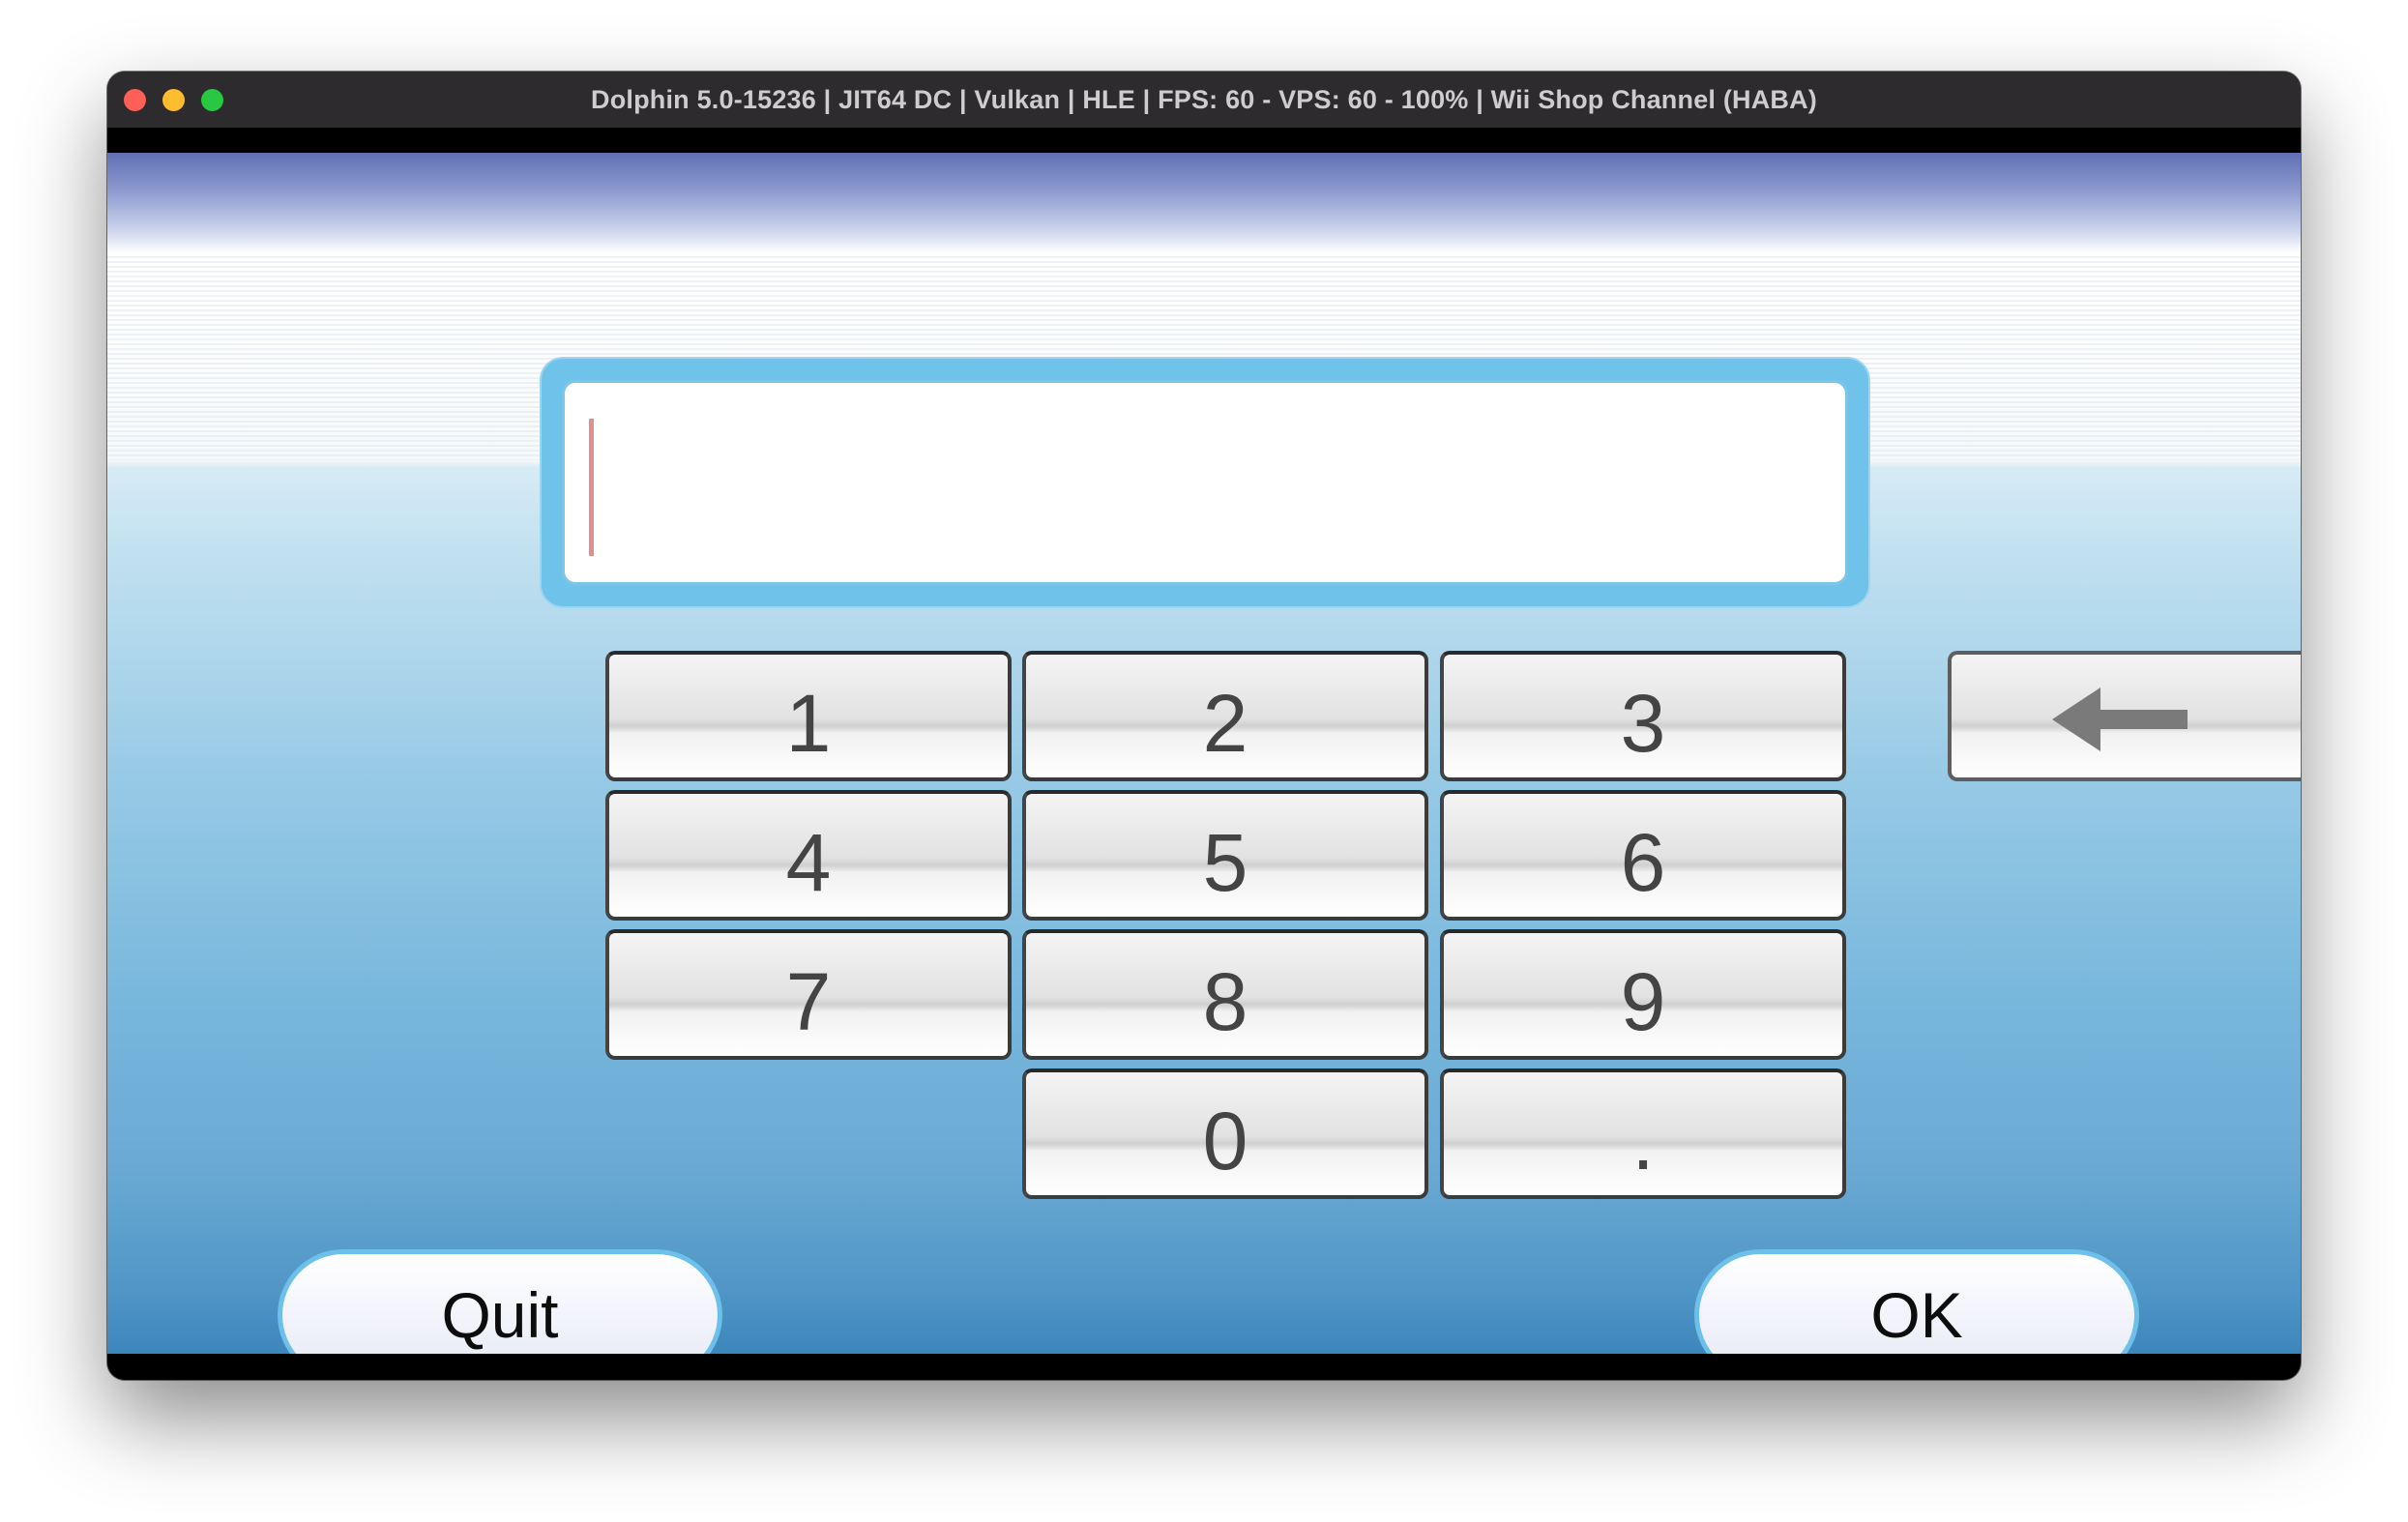  I want to click on backspace-button, so click(2124, 716).